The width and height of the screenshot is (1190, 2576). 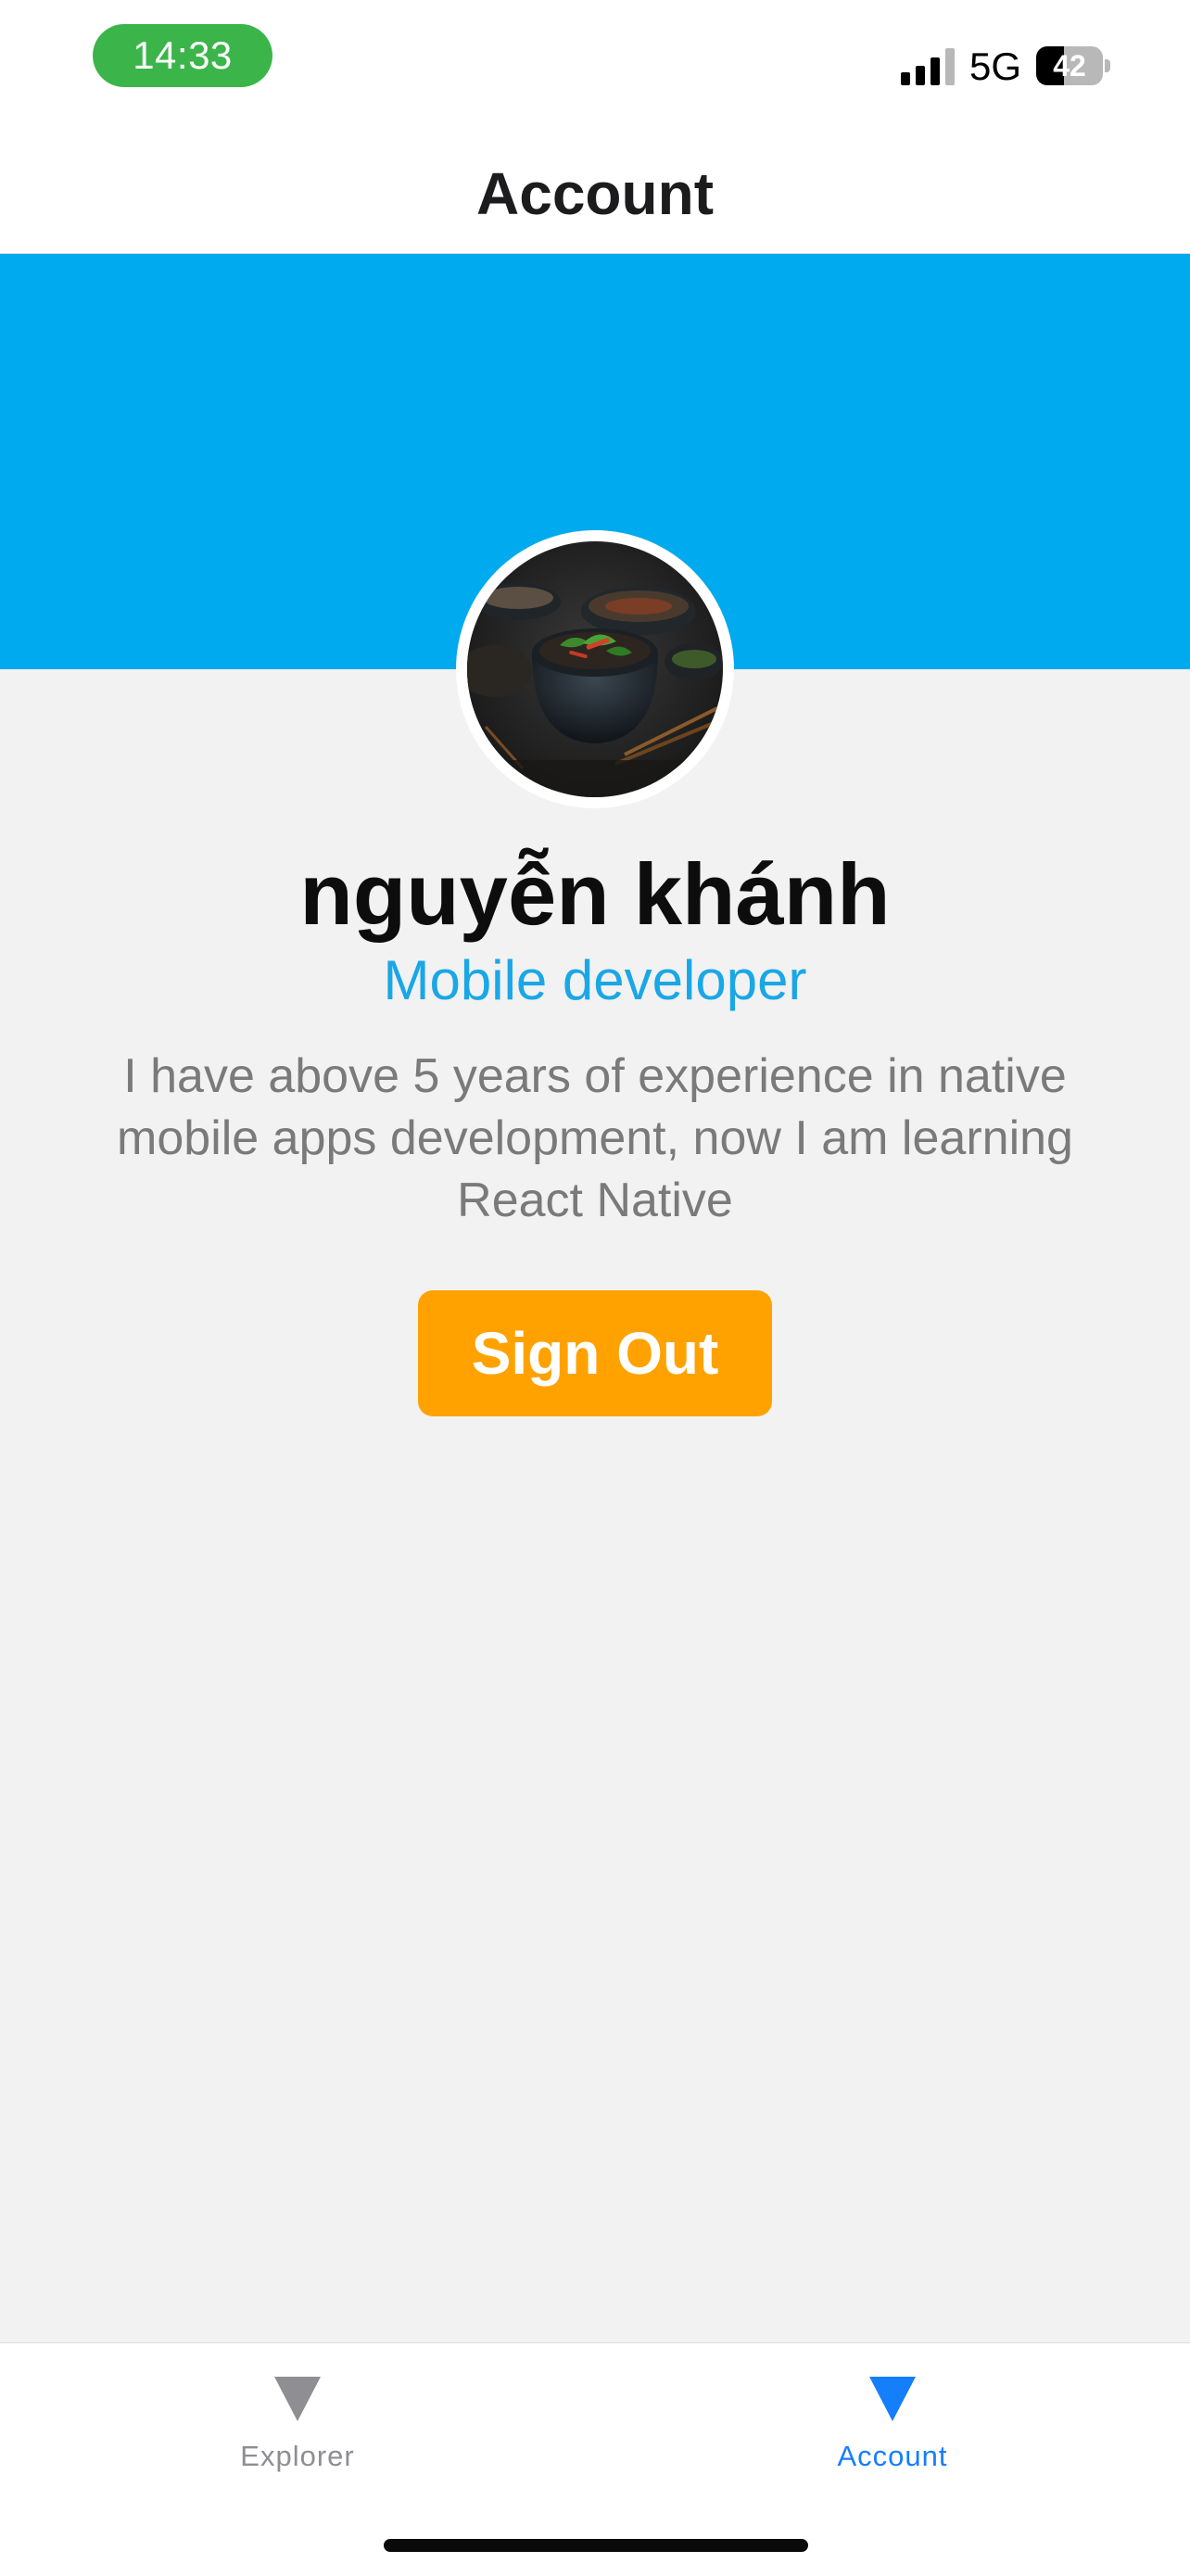 I want to click on tab-label: Account, so click(x=892, y=2456).